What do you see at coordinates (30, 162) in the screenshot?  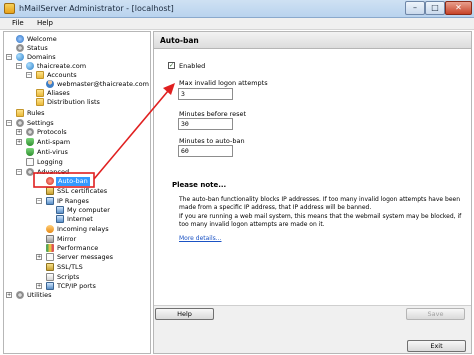 I see `logging-icon` at bounding box center [30, 162].